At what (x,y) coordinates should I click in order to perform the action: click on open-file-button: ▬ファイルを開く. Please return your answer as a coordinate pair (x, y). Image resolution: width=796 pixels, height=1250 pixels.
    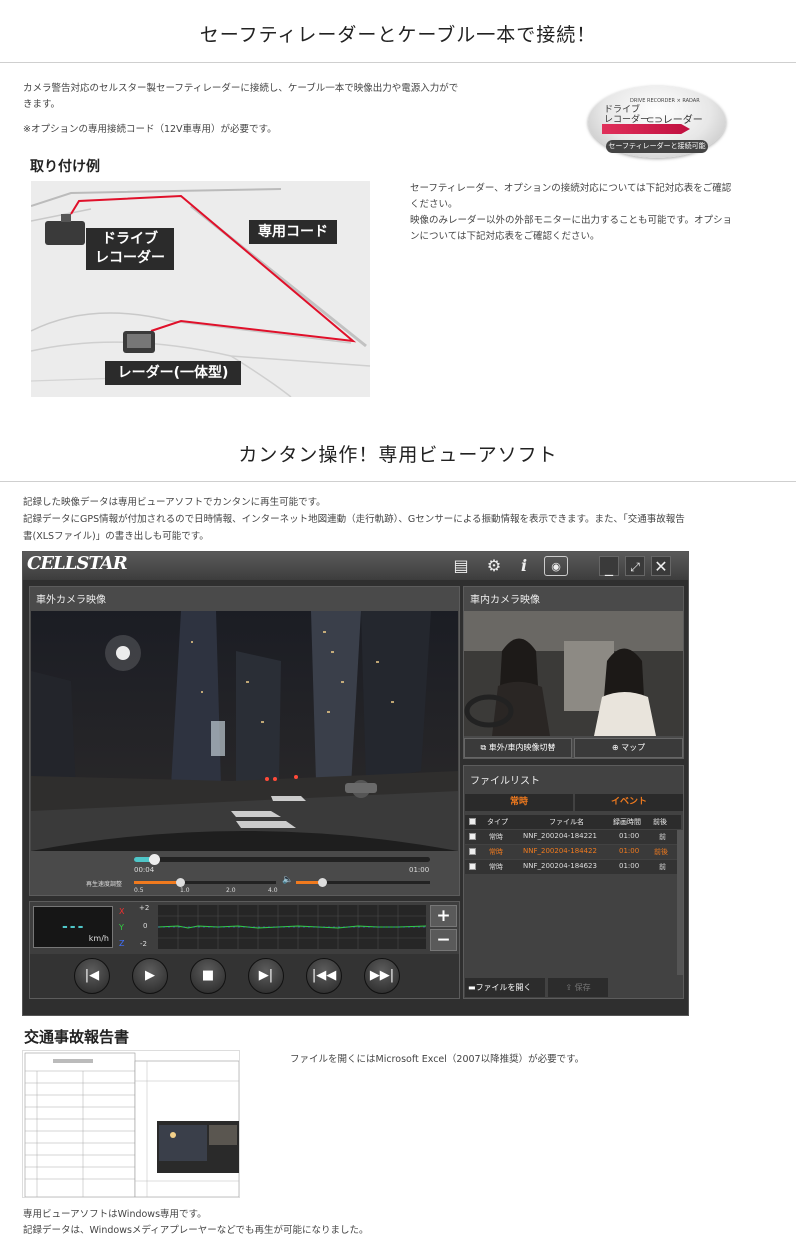
    Looking at the image, I should click on (505, 987).